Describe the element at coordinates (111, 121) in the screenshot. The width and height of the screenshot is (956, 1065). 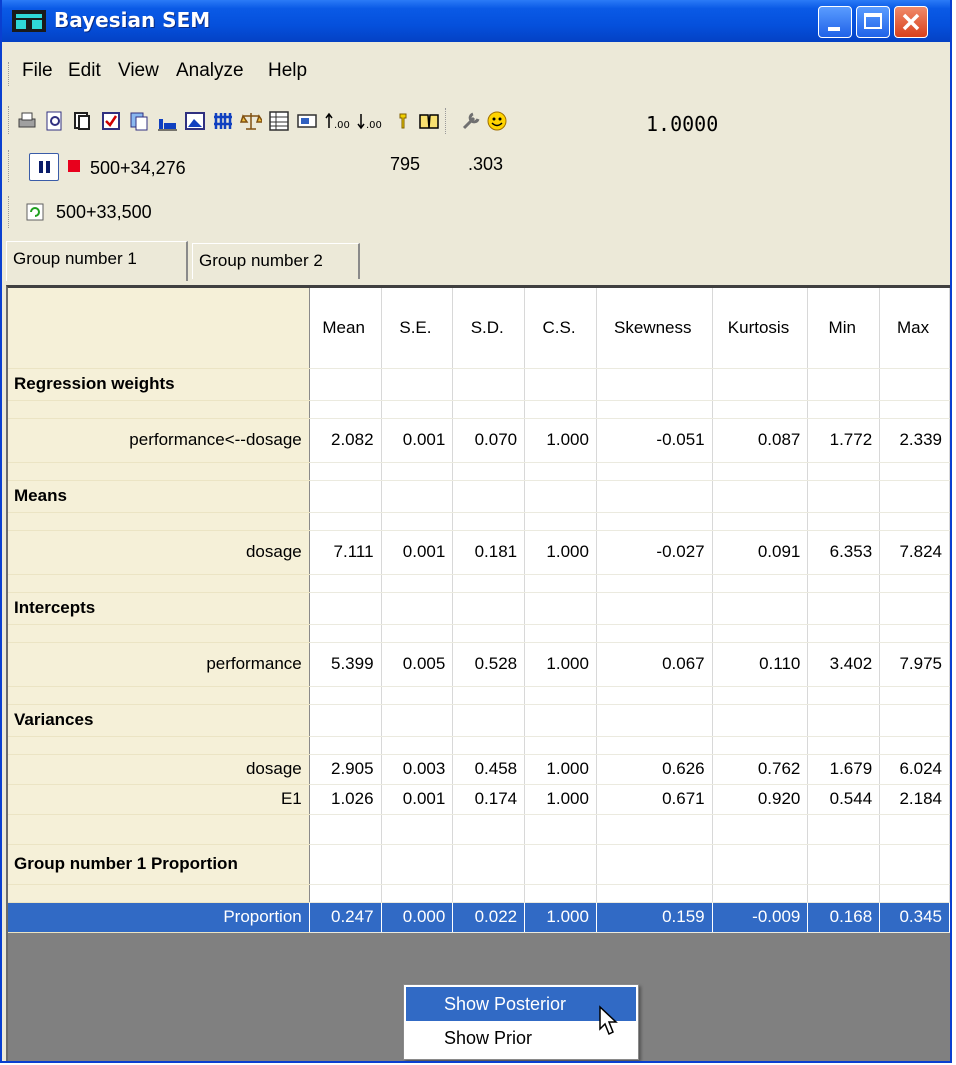
I see `checkbox-icon` at that location.